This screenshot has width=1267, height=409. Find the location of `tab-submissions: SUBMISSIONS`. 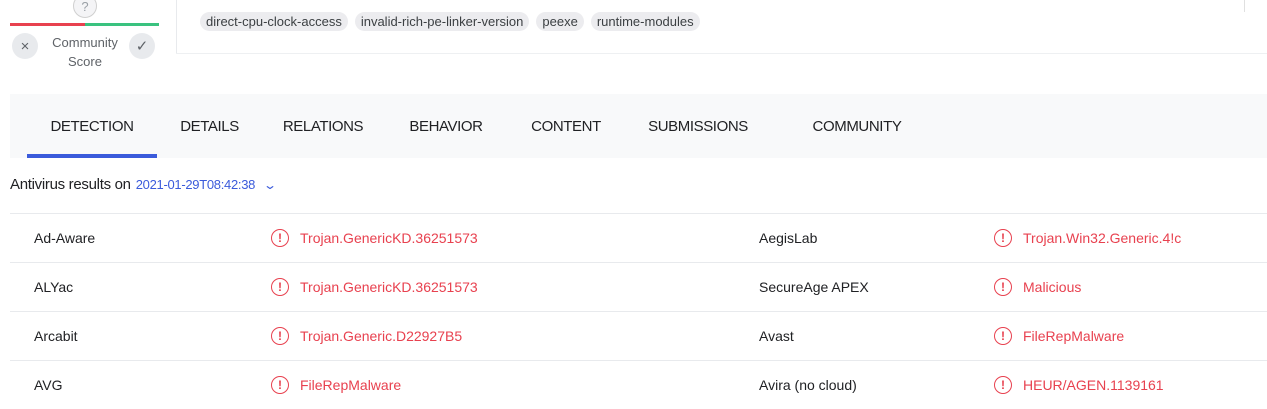

tab-submissions: SUBMISSIONS is located at coordinates (698, 126).